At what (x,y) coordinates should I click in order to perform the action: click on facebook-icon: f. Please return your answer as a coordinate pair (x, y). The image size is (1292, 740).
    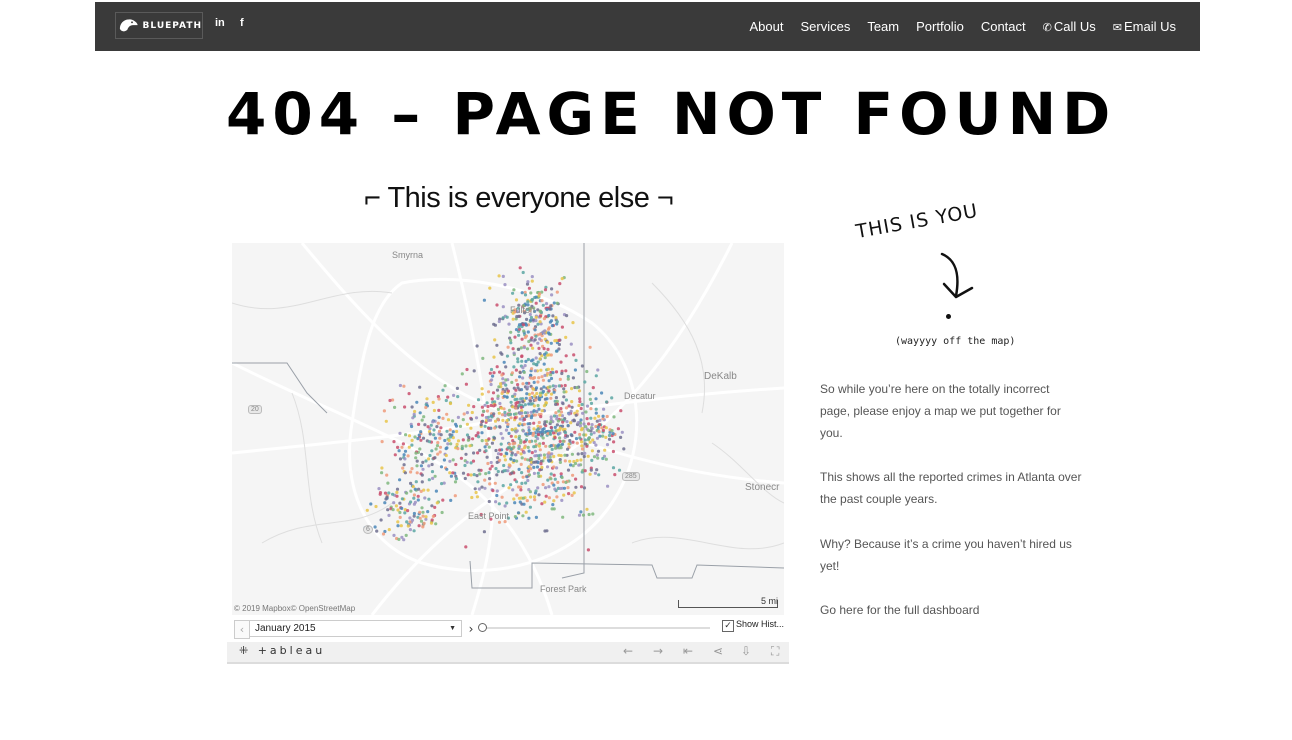
    Looking at the image, I should click on (242, 23).